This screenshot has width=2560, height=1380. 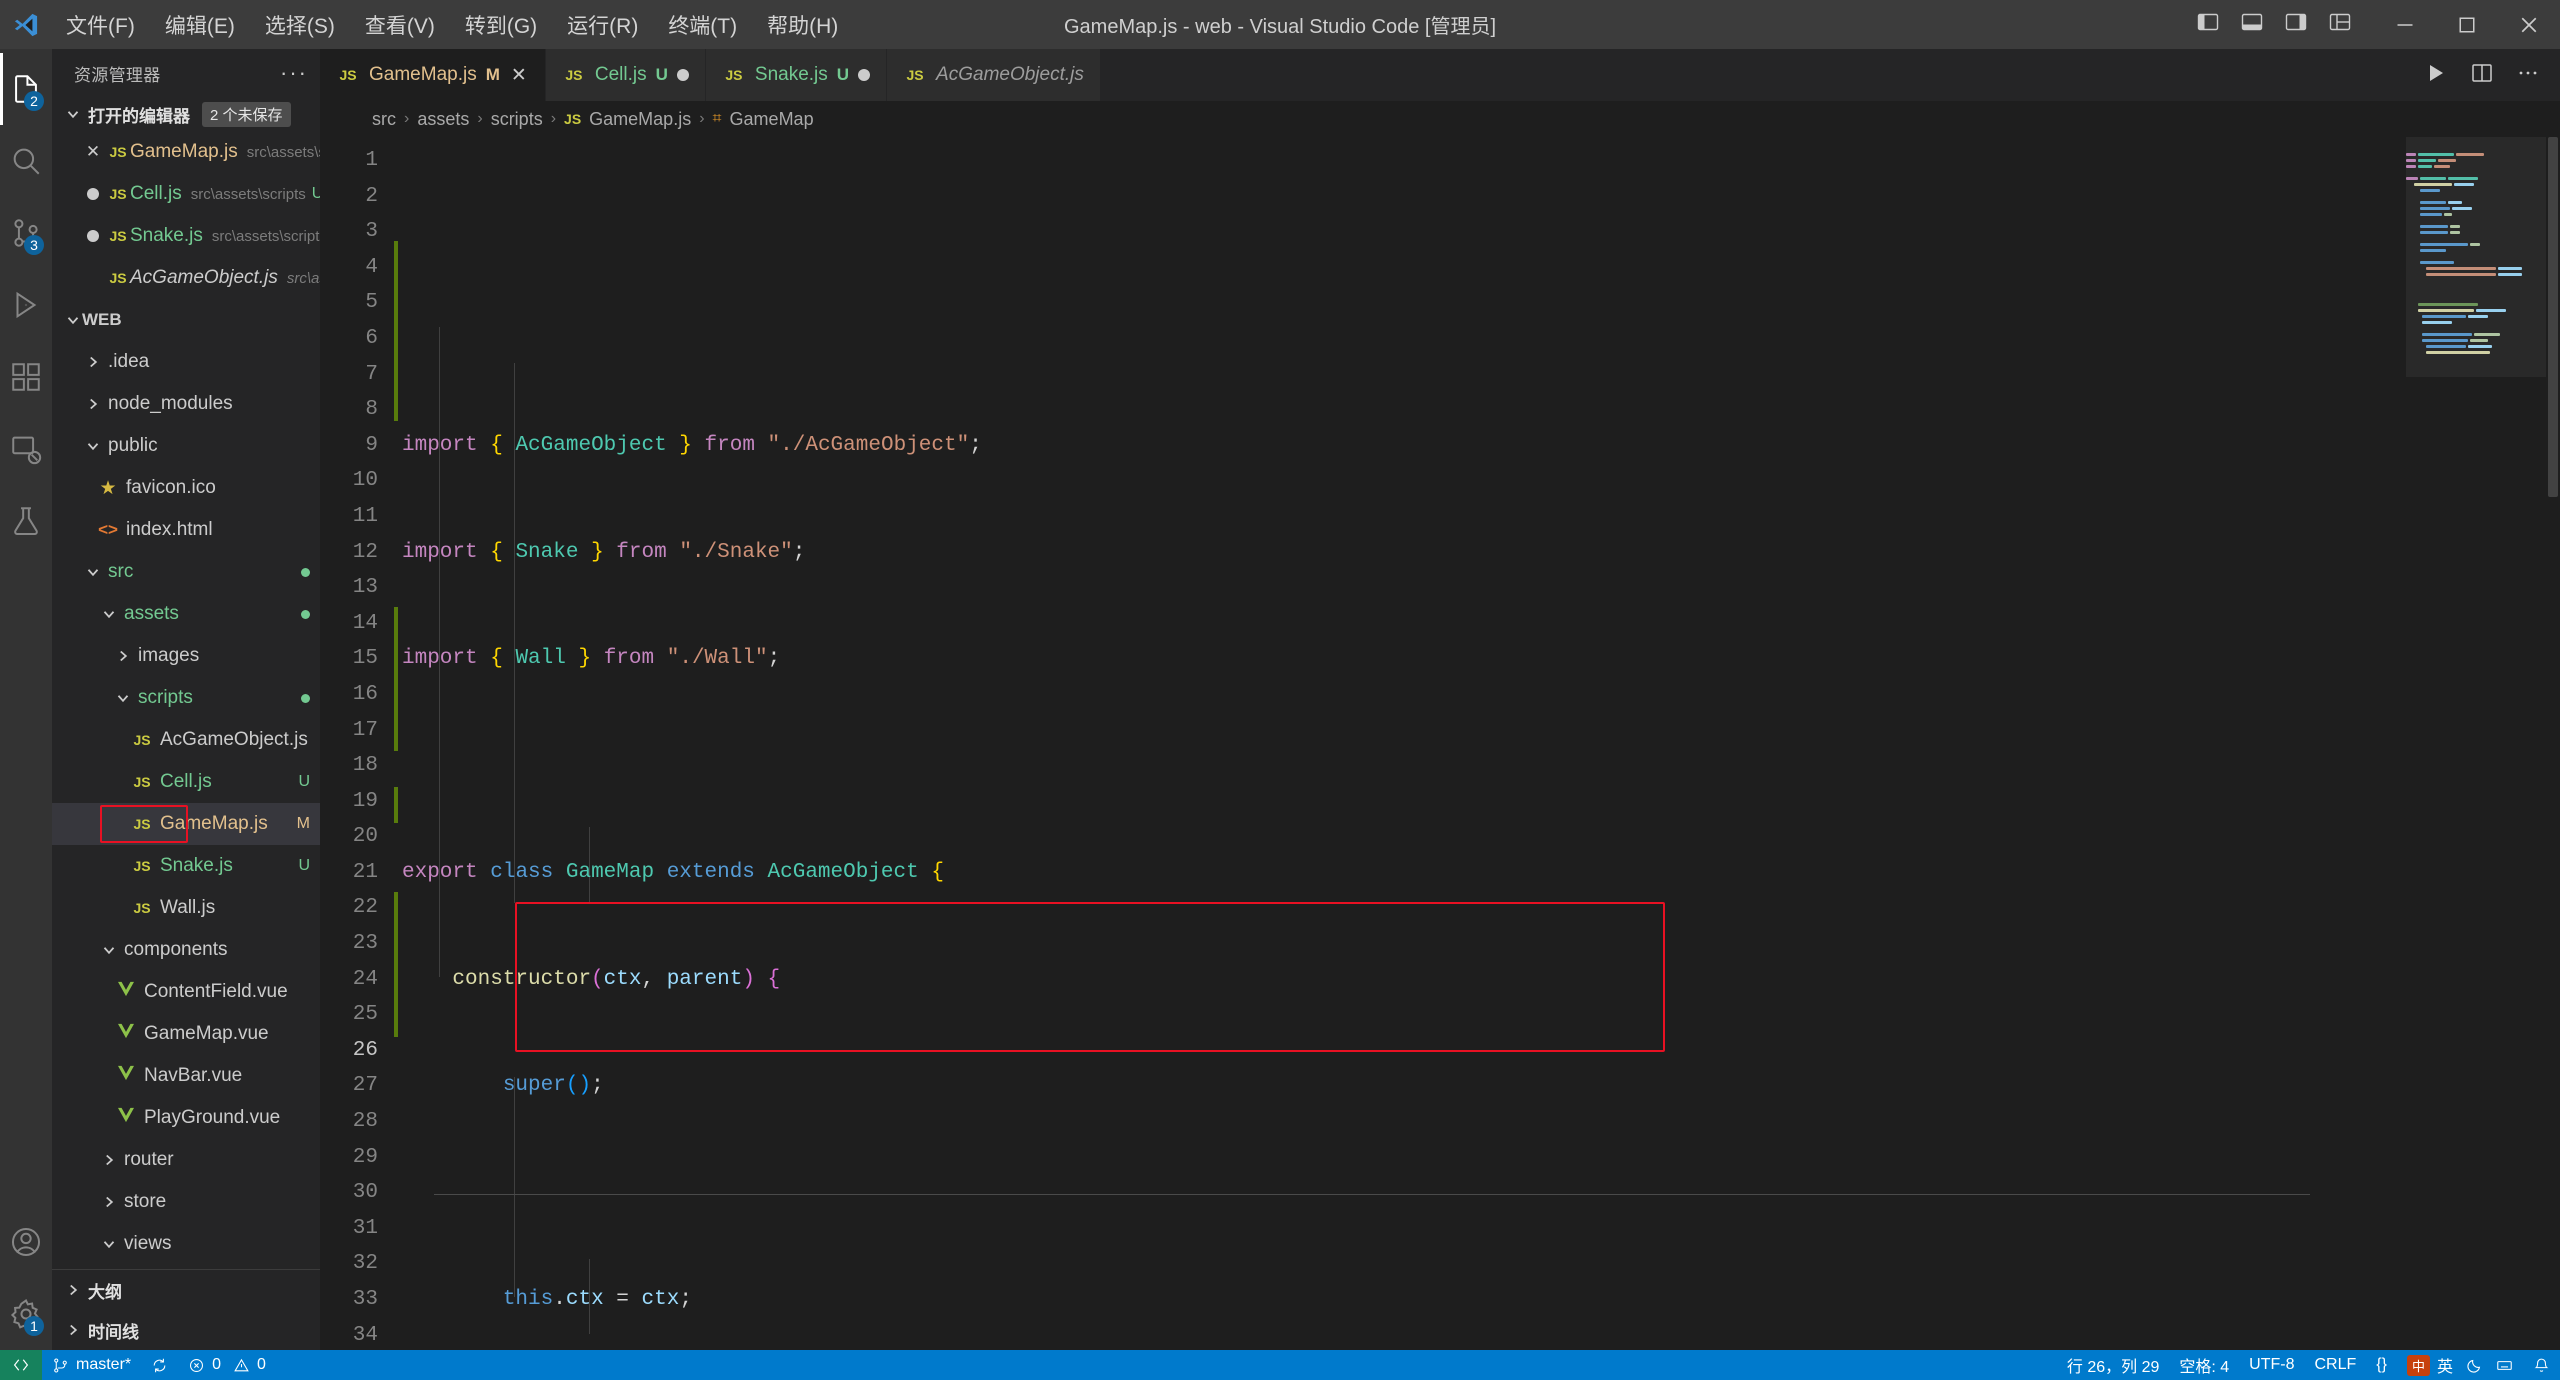 I want to click on line-number: 29, so click(x=365, y=1157).